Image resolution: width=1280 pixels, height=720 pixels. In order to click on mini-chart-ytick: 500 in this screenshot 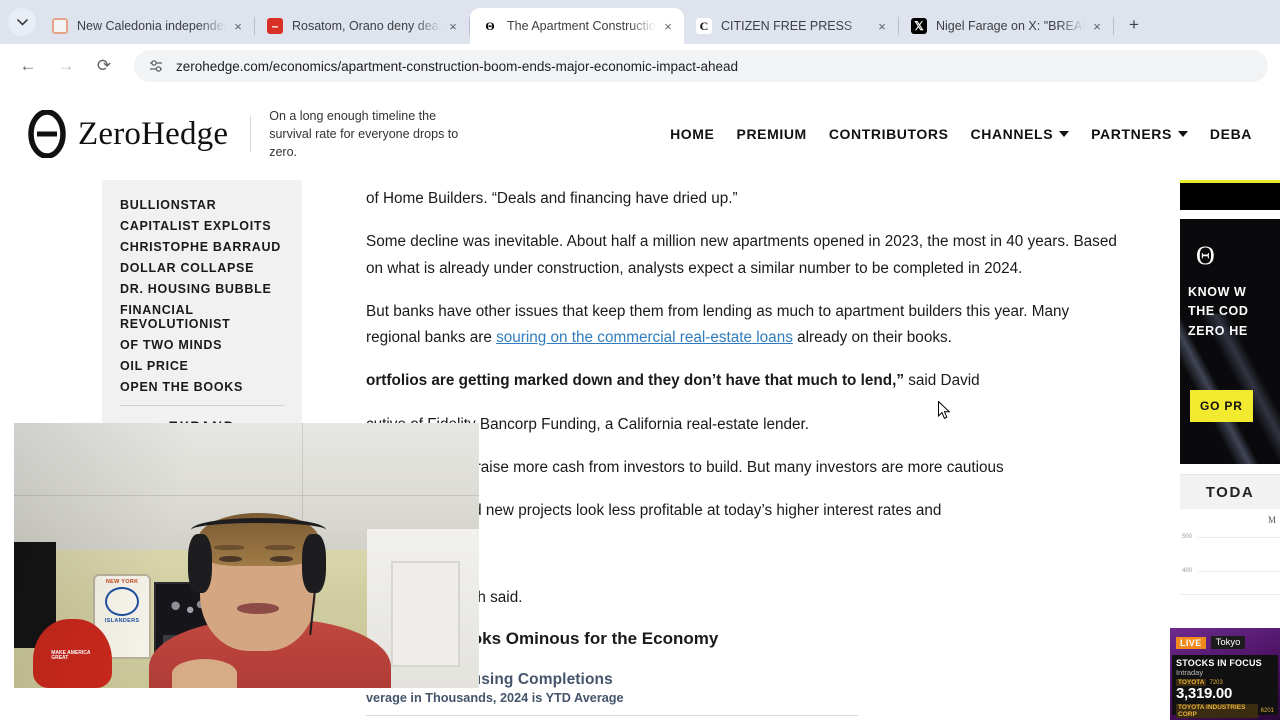, I will do `click(1187, 537)`.